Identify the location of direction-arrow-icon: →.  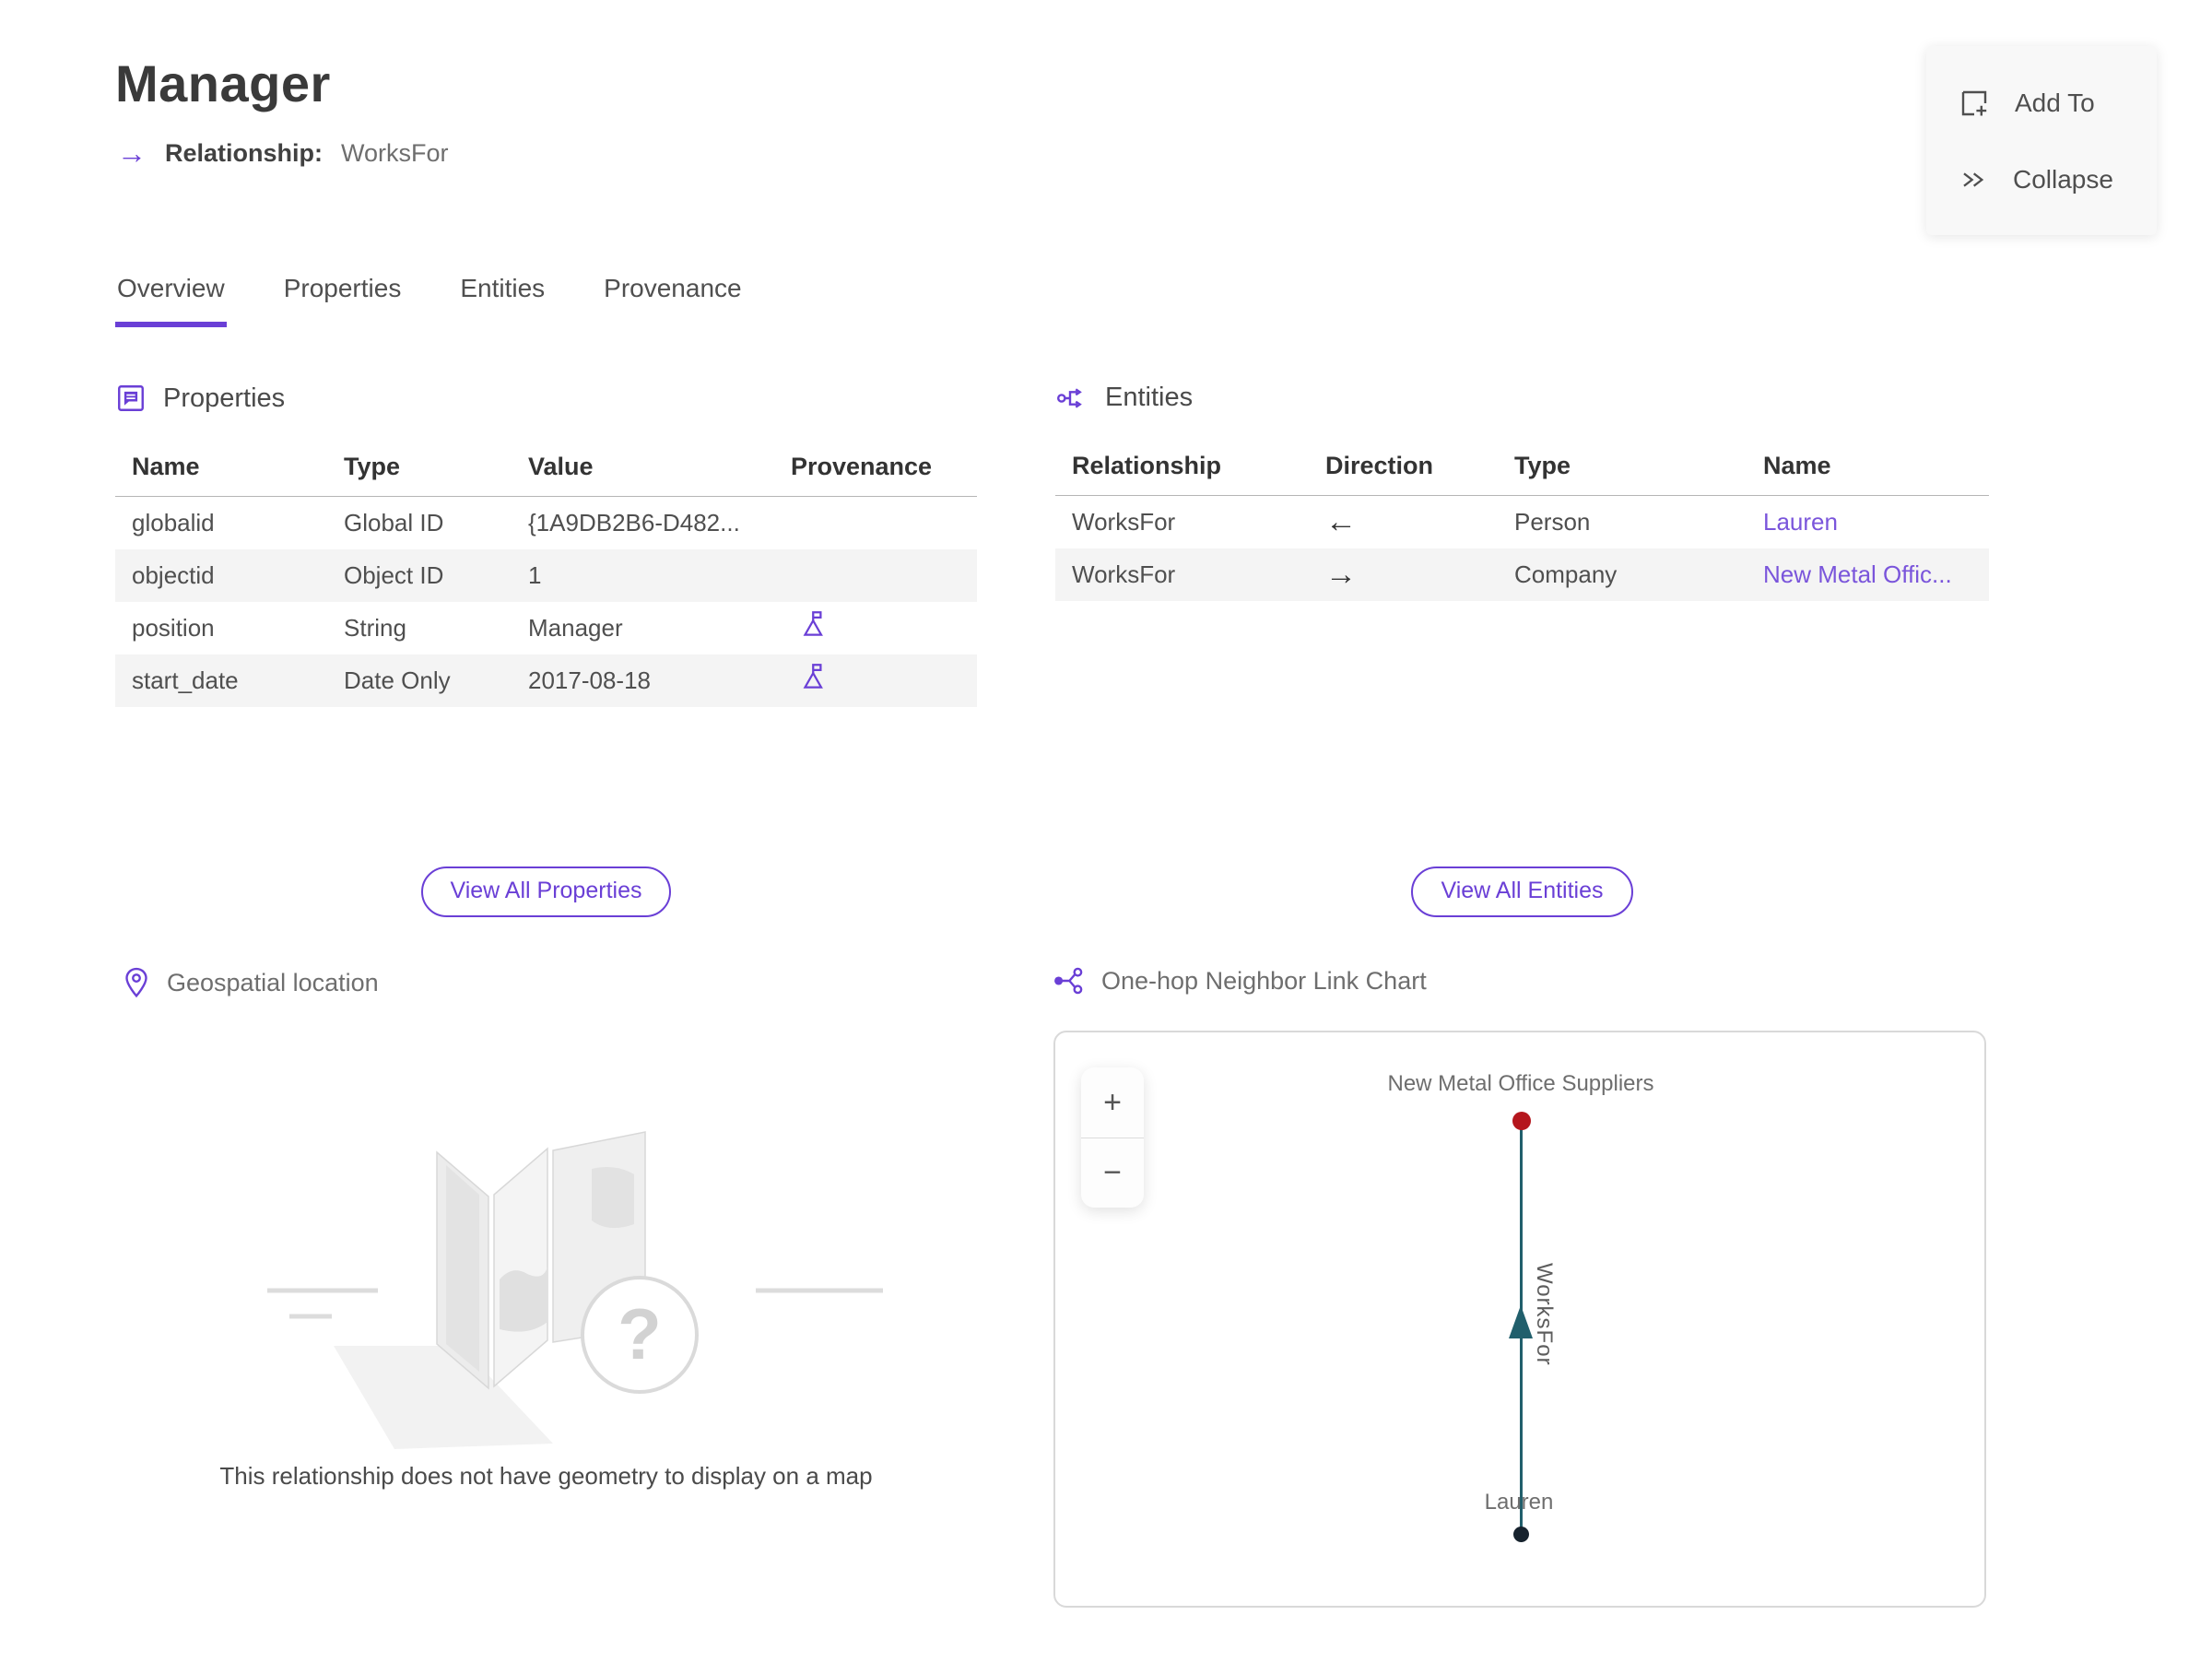
(1403, 574).